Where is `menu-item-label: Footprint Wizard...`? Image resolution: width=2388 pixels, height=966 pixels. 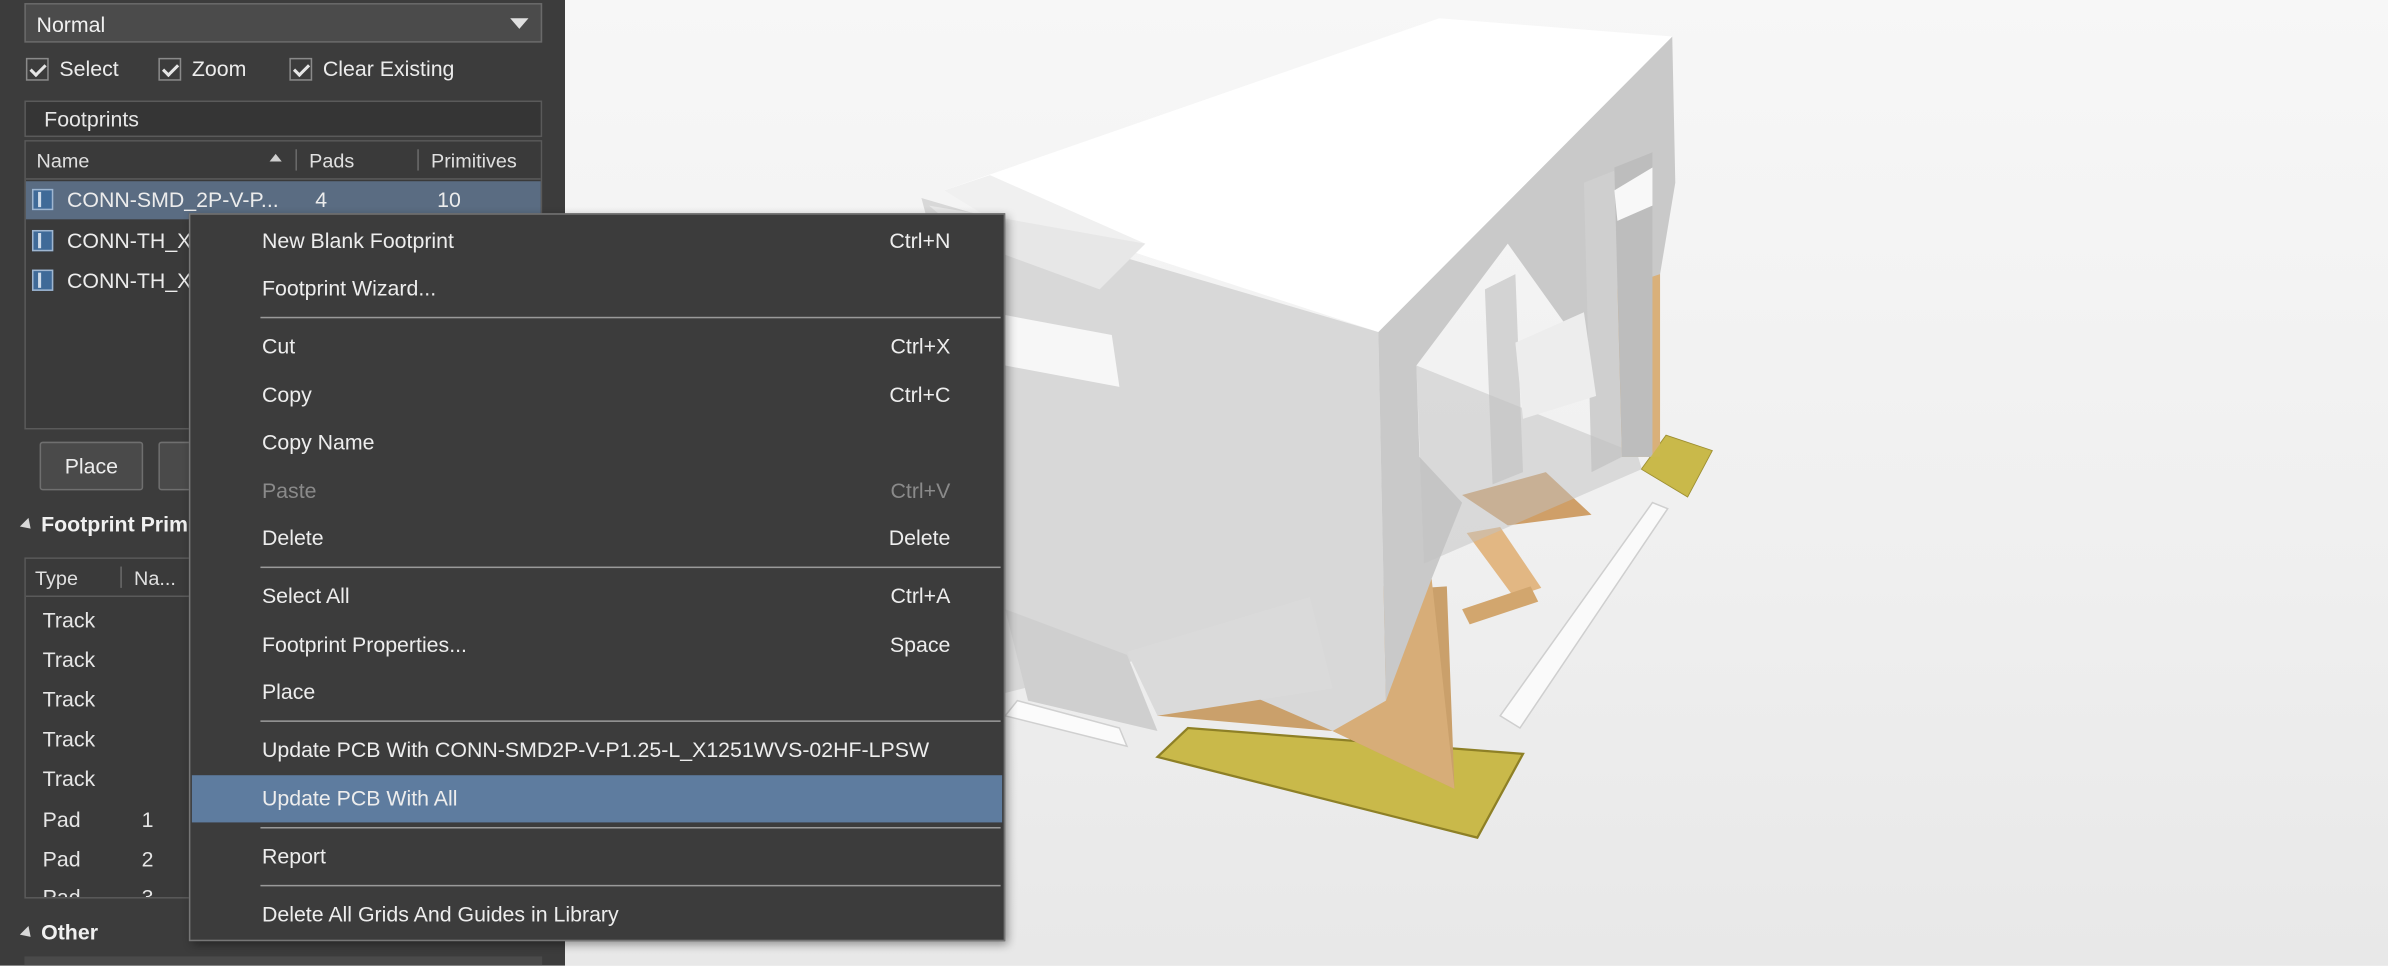
menu-item-label: Footprint Wizard... is located at coordinates (349, 288).